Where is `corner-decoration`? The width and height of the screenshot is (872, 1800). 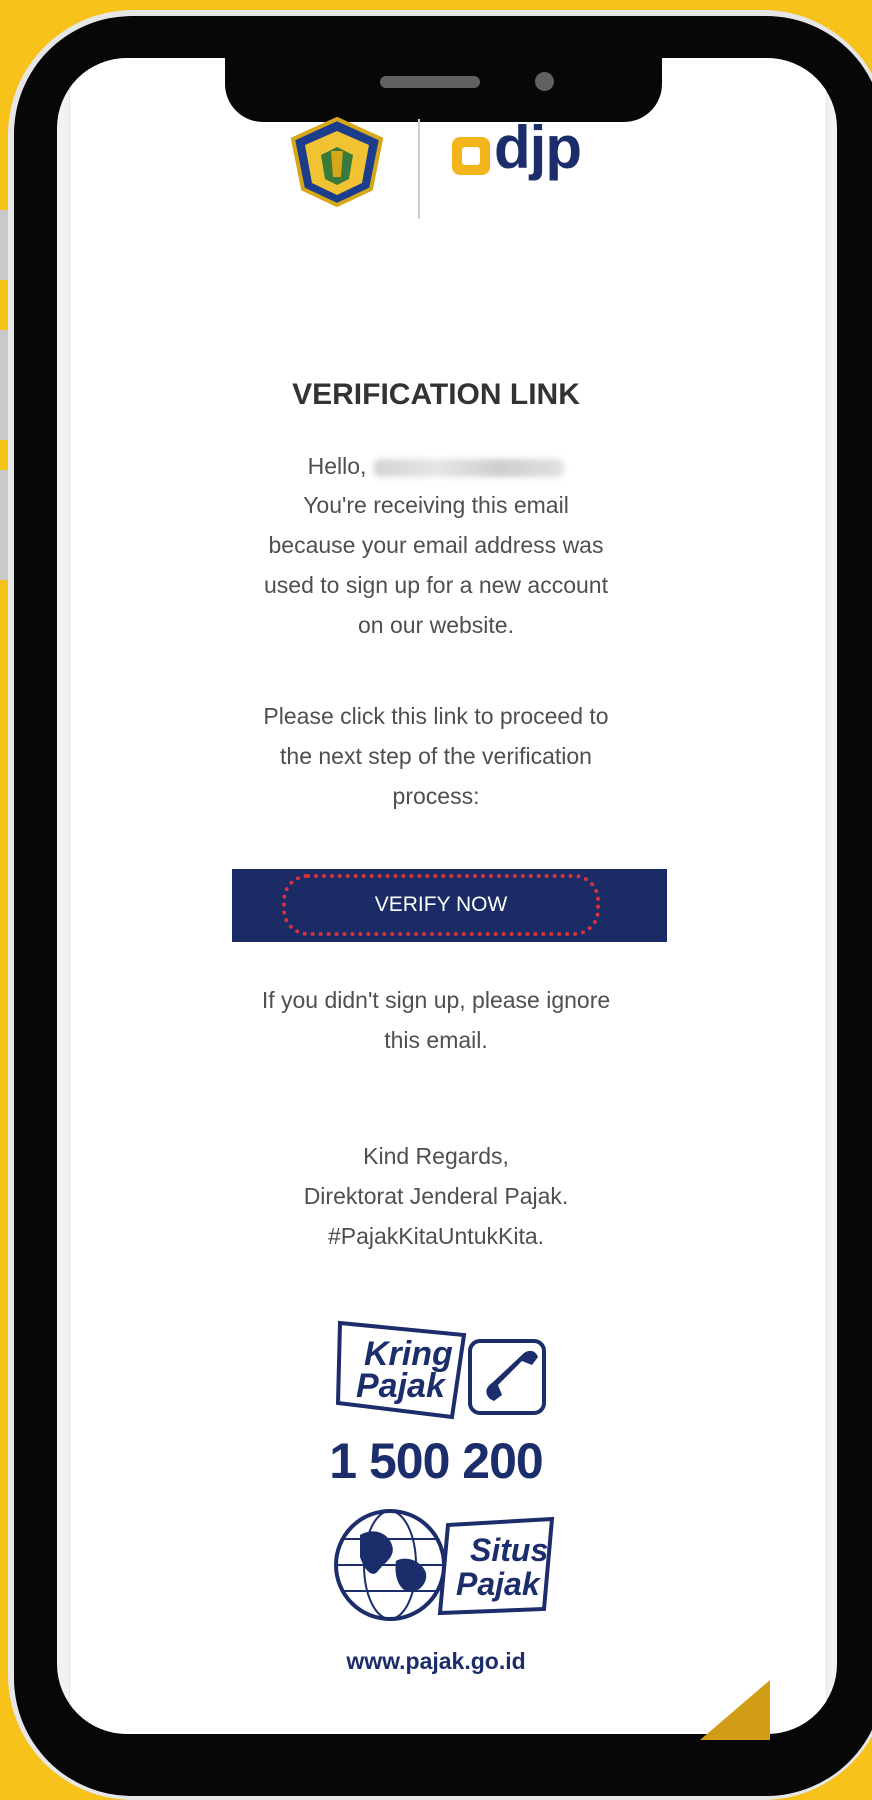 corner-decoration is located at coordinates (735, 1710).